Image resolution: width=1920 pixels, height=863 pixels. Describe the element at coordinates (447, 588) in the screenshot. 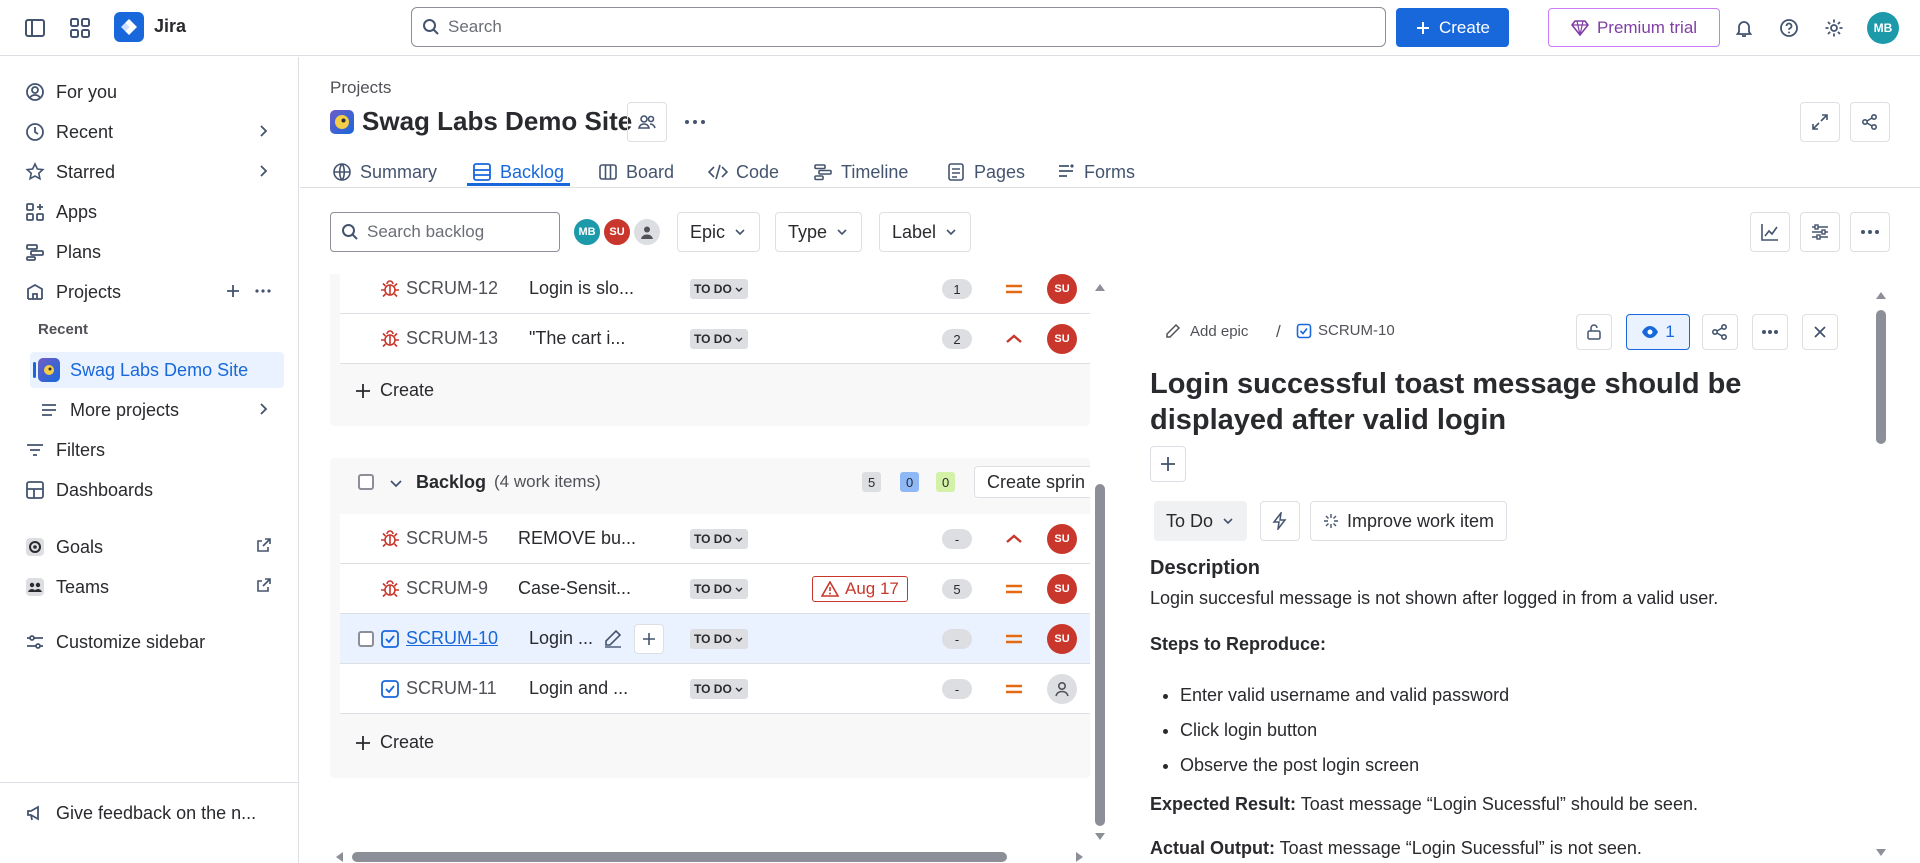

I see `issue-key: SCRUM-9` at that location.